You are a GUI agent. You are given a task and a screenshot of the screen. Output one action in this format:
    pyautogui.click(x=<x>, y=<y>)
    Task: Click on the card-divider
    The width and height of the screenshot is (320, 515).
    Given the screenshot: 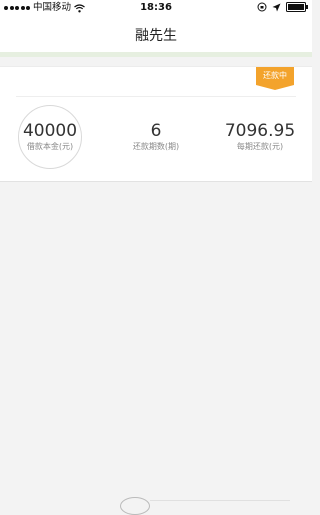 What is the action you would take?
    pyautogui.click(x=156, y=96)
    